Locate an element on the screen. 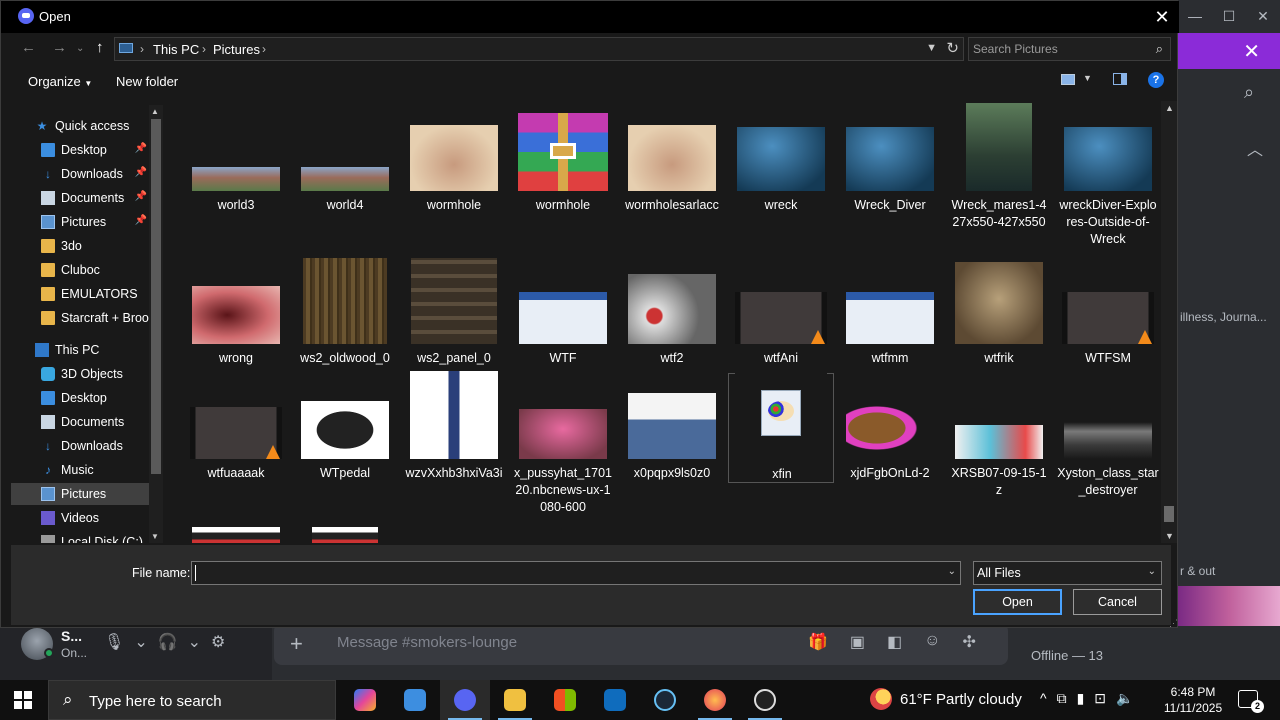  file-tile: xfin is located at coordinates (781, 425).